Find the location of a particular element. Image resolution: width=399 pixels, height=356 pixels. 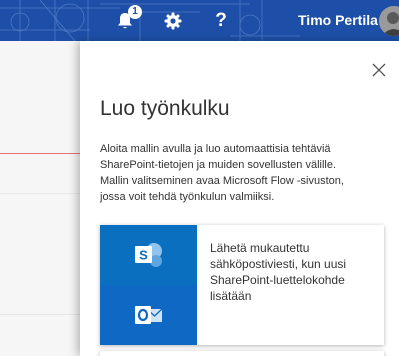

panel-title: Luo työnkulku is located at coordinates (165, 108).